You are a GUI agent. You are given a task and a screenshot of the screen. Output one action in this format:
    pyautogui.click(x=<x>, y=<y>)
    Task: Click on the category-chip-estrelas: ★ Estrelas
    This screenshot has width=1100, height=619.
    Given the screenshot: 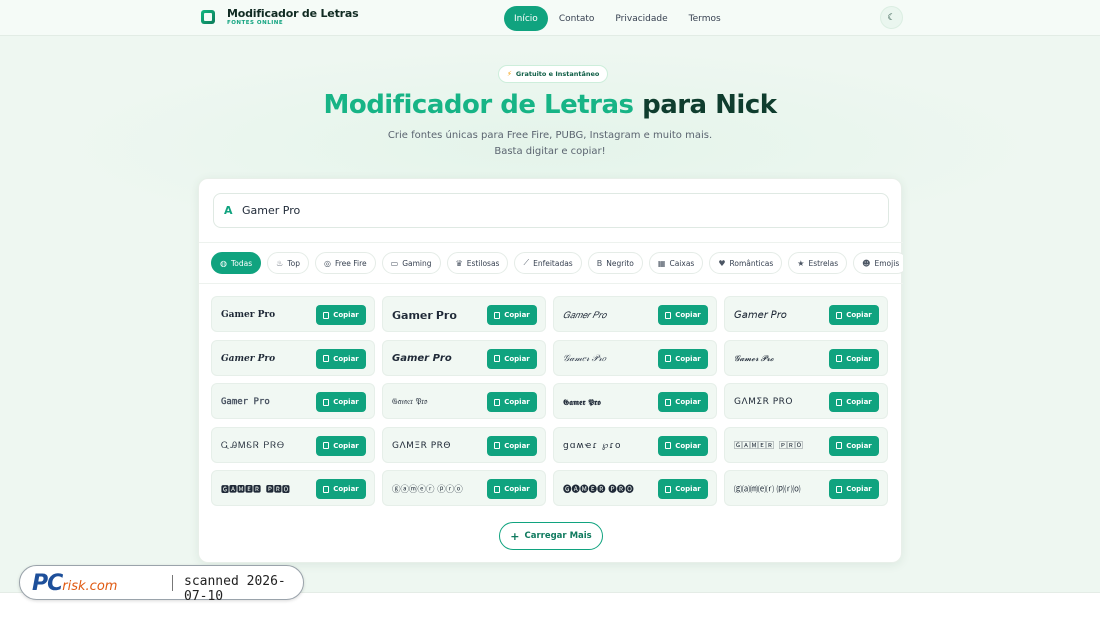 What is the action you would take?
    pyautogui.click(x=818, y=263)
    